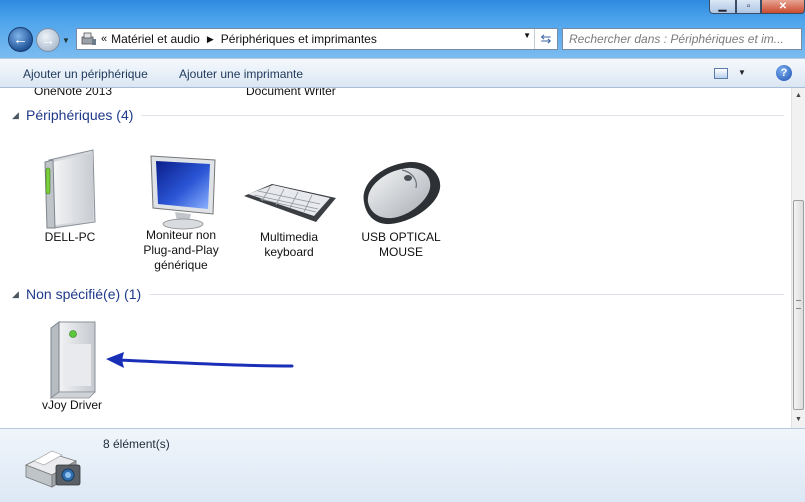 The width and height of the screenshot is (805, 502). What do you see at coordinates (53, 469) in the screenshot?
I see `devices-printers-icon` at bounding box center [53, 469].